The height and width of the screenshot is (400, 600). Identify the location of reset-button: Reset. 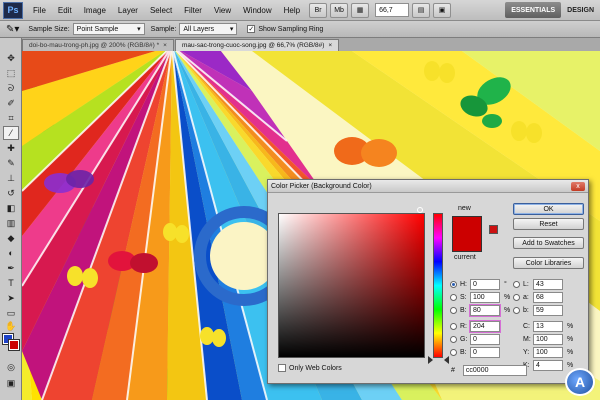
(548, 224).